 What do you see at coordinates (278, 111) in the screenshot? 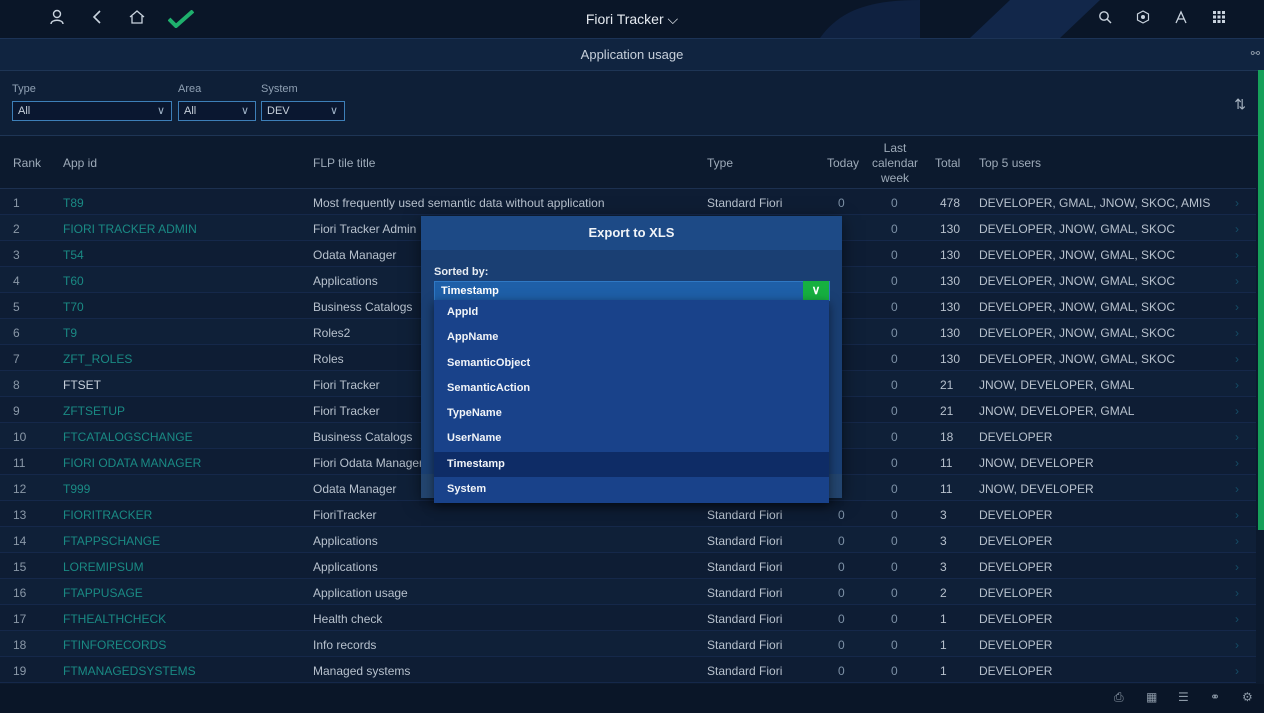
I see `filter-system-value: DEV` at bounding box center [278, 111].